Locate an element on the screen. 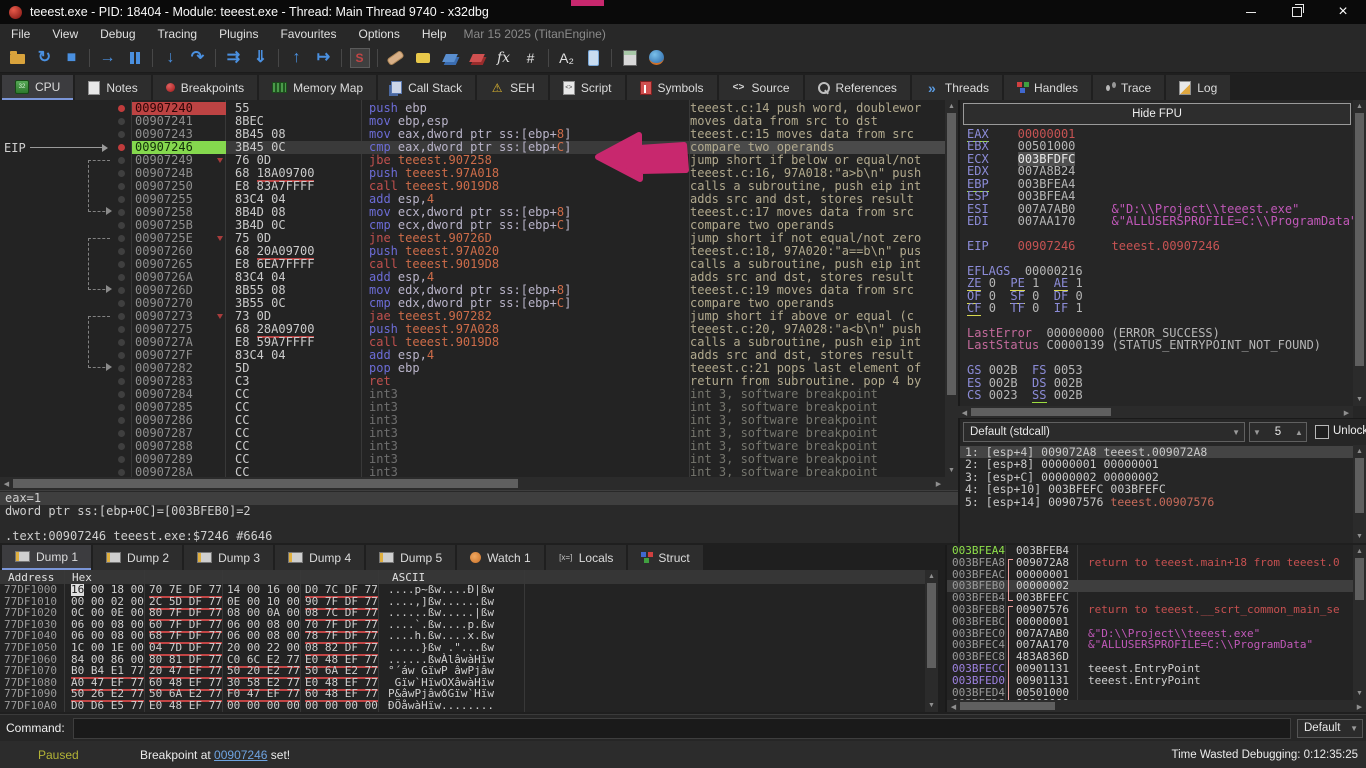  stack-row: 003BFEC8 483A836D is located at coordinates (1150, 657).